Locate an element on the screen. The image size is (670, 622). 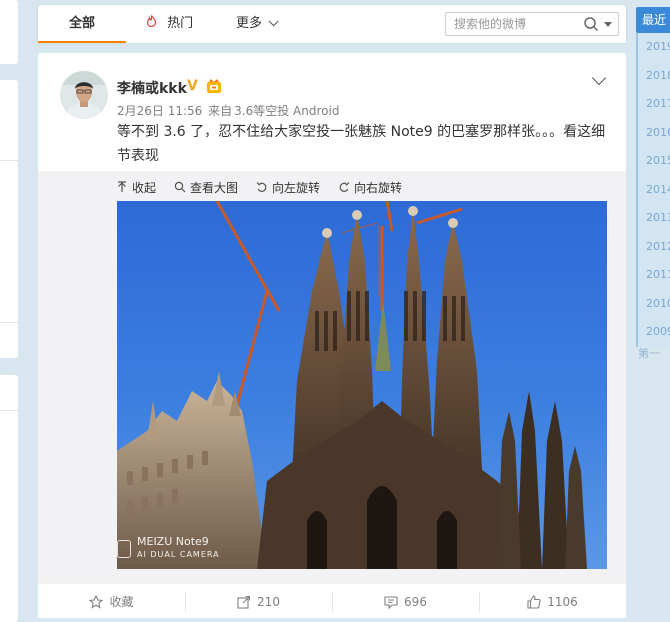
rotate-left-icon is located at coordinates (261, 187).